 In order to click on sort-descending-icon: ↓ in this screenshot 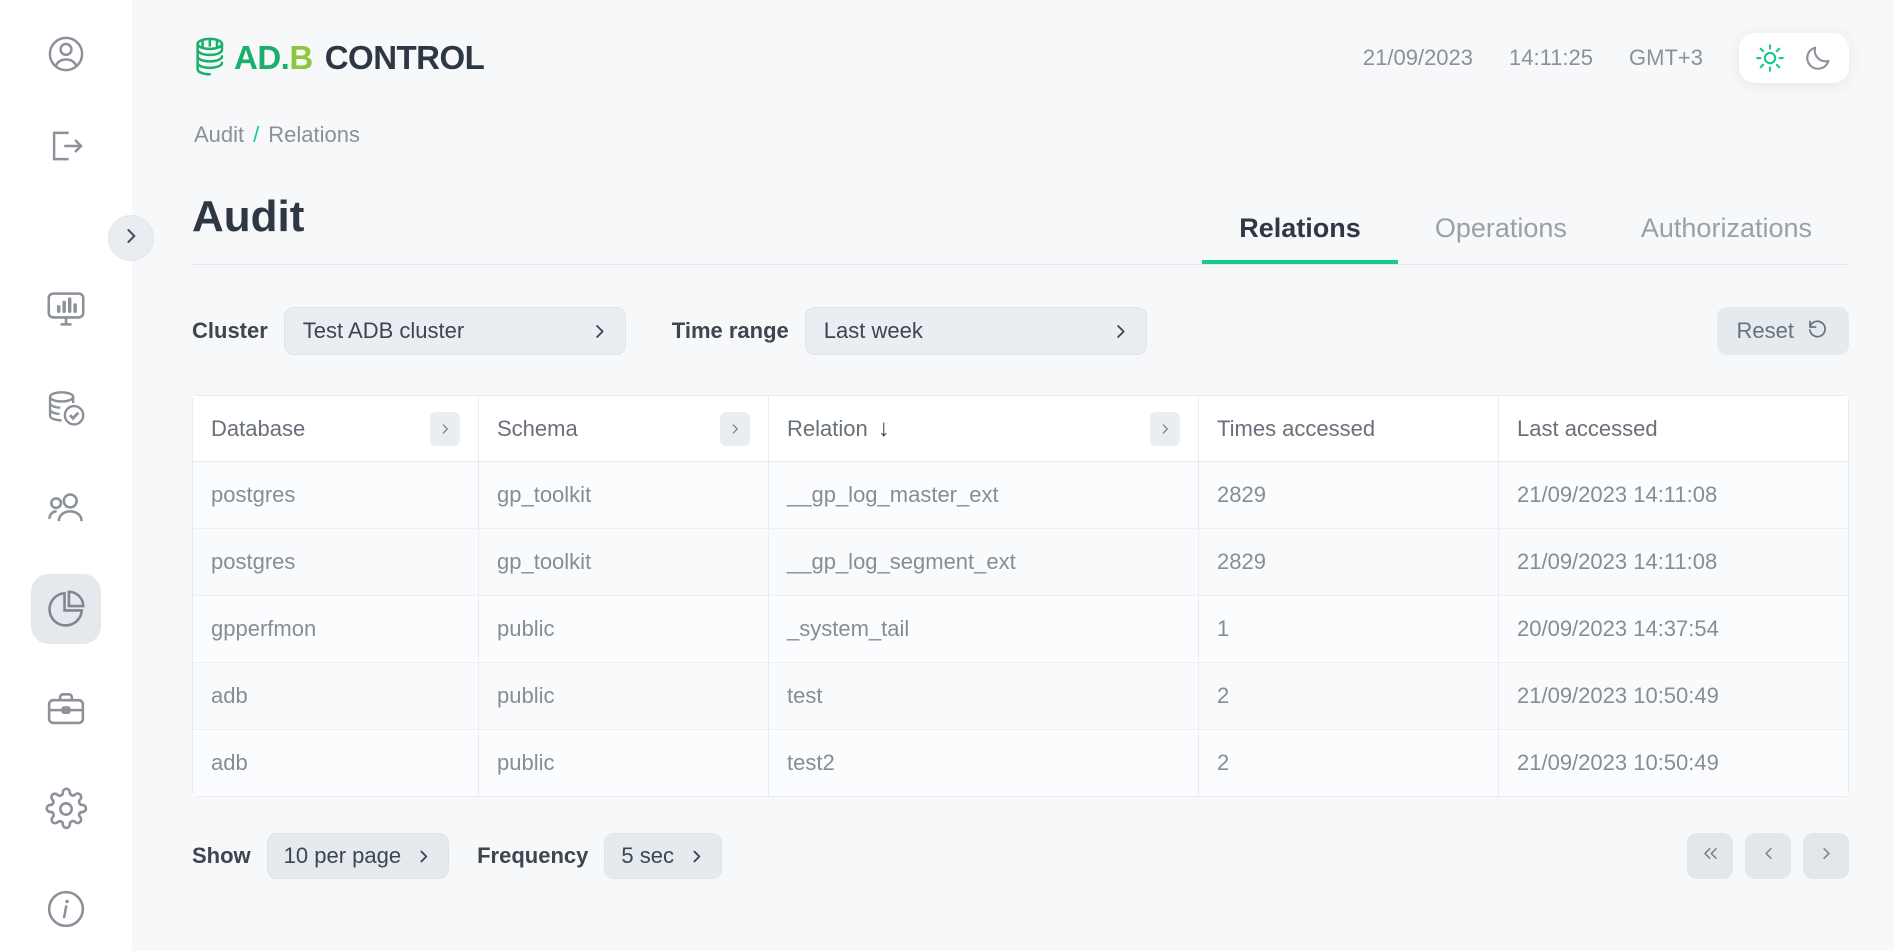, I will do `click(884, 428)`.